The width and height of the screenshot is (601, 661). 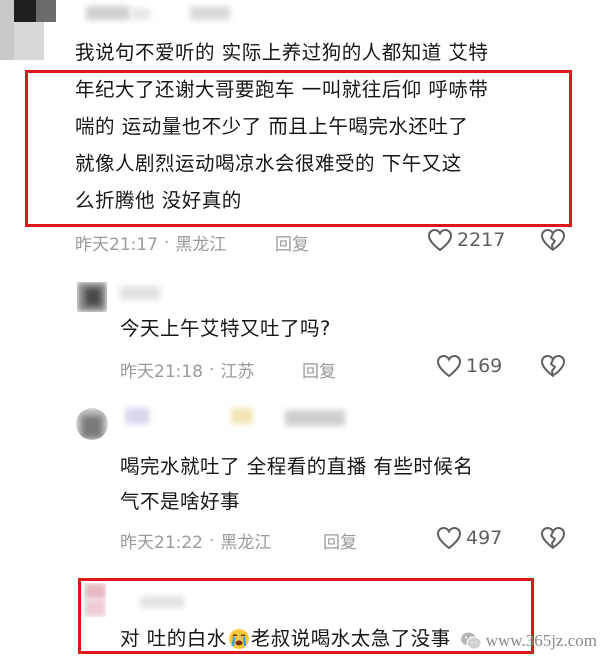 I want to click on comment-time: 昨天21:17, so click(x=116, y=245).